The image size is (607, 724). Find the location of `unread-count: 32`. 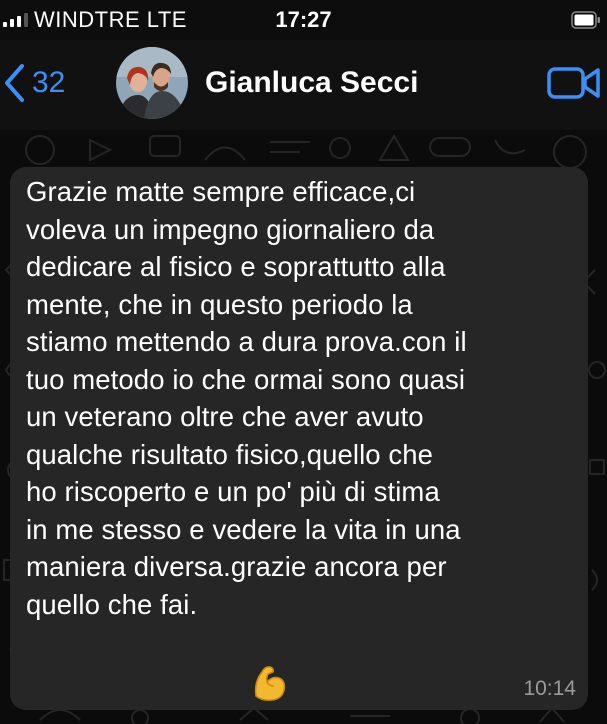

unread-count: 32 is located at coordinates (49, 82).